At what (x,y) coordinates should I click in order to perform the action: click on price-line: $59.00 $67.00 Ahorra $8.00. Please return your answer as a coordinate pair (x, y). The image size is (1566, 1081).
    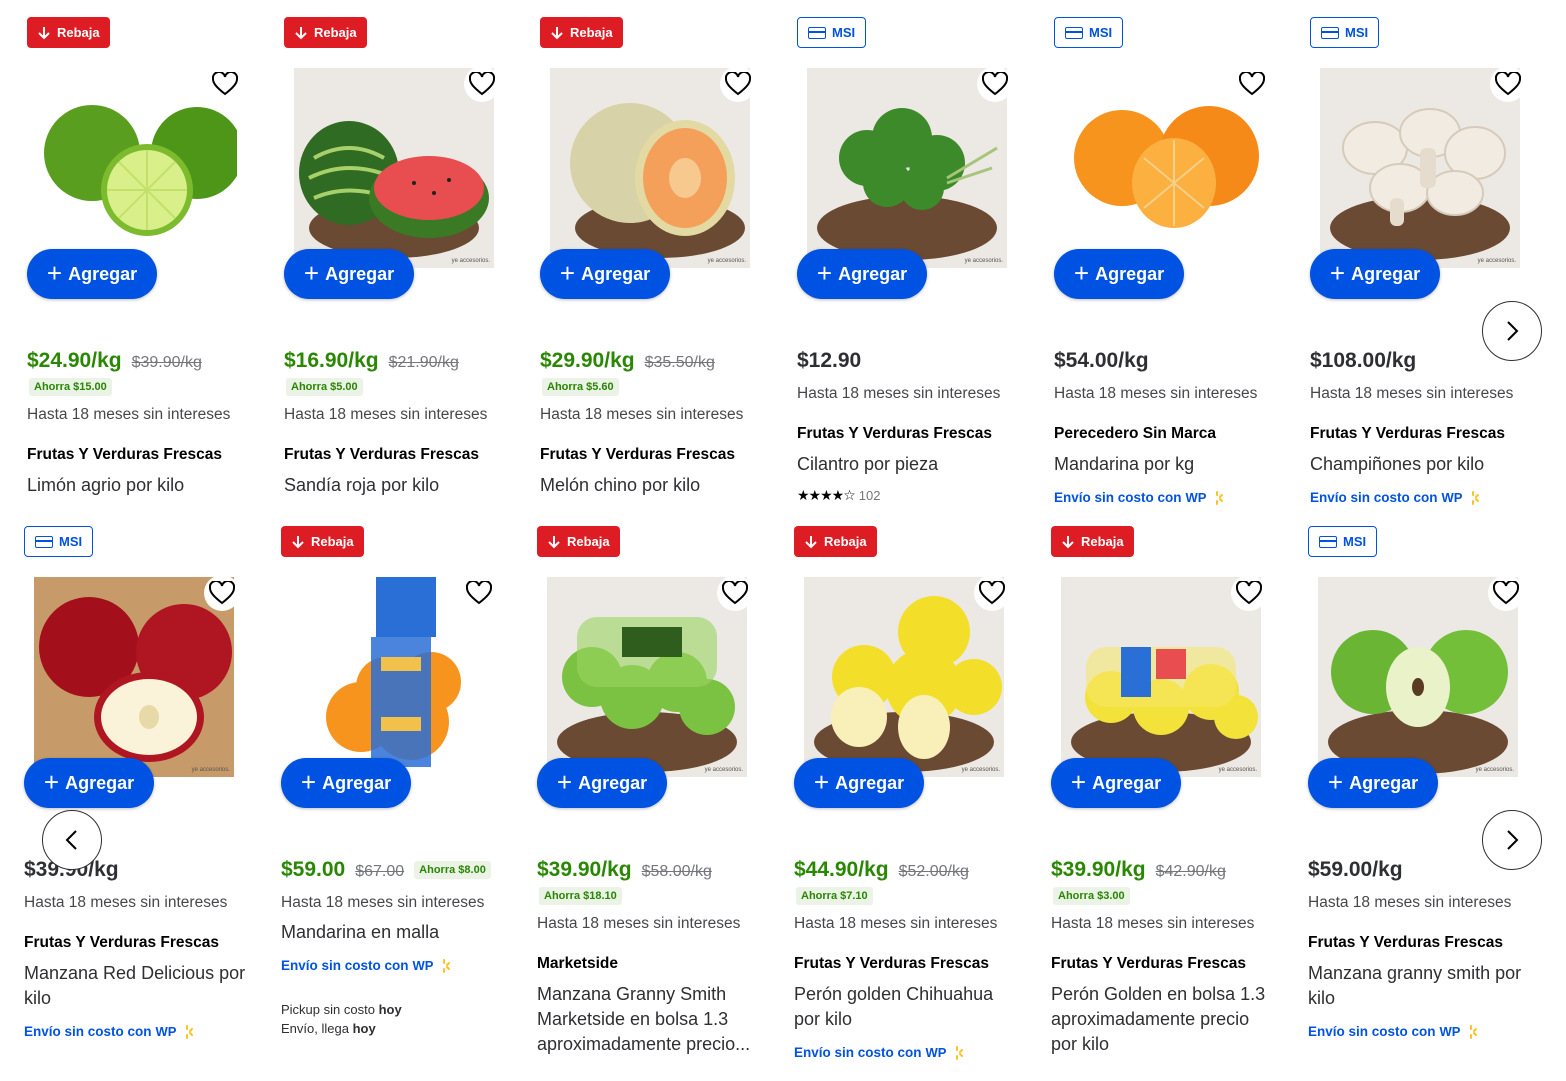
    Looking at the image, I should click on (386, 870).